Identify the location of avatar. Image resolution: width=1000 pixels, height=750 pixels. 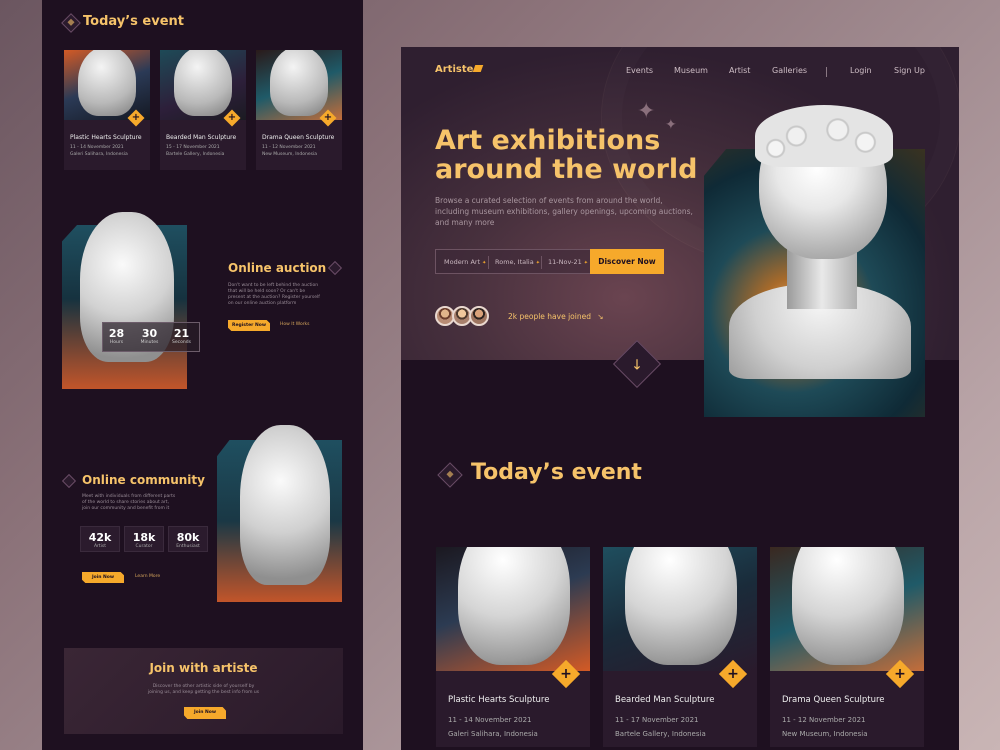
(479, 316).